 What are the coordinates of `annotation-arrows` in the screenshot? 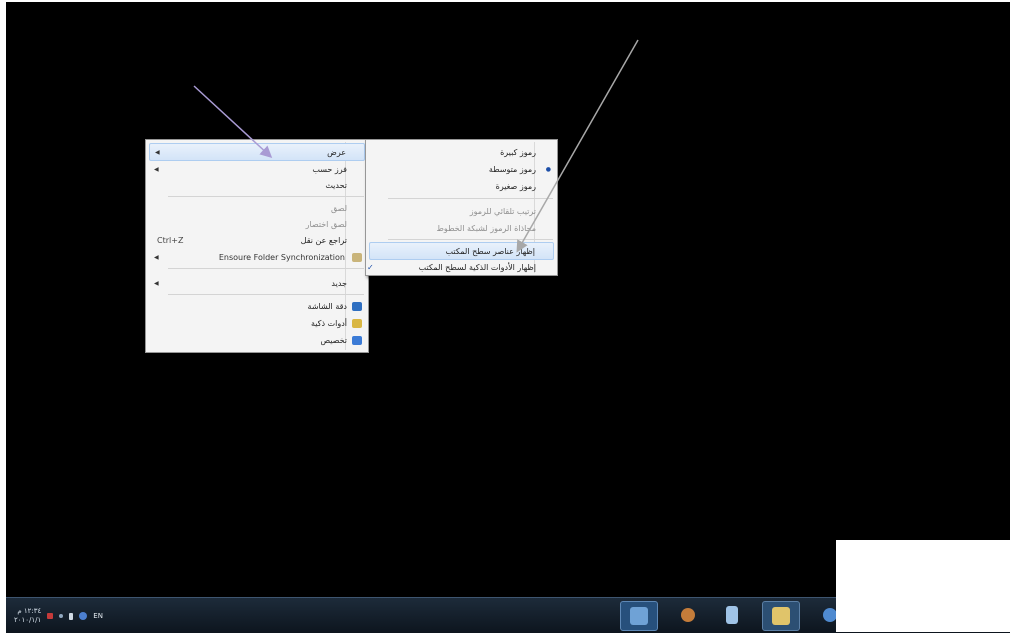 It's located at (416, 146).